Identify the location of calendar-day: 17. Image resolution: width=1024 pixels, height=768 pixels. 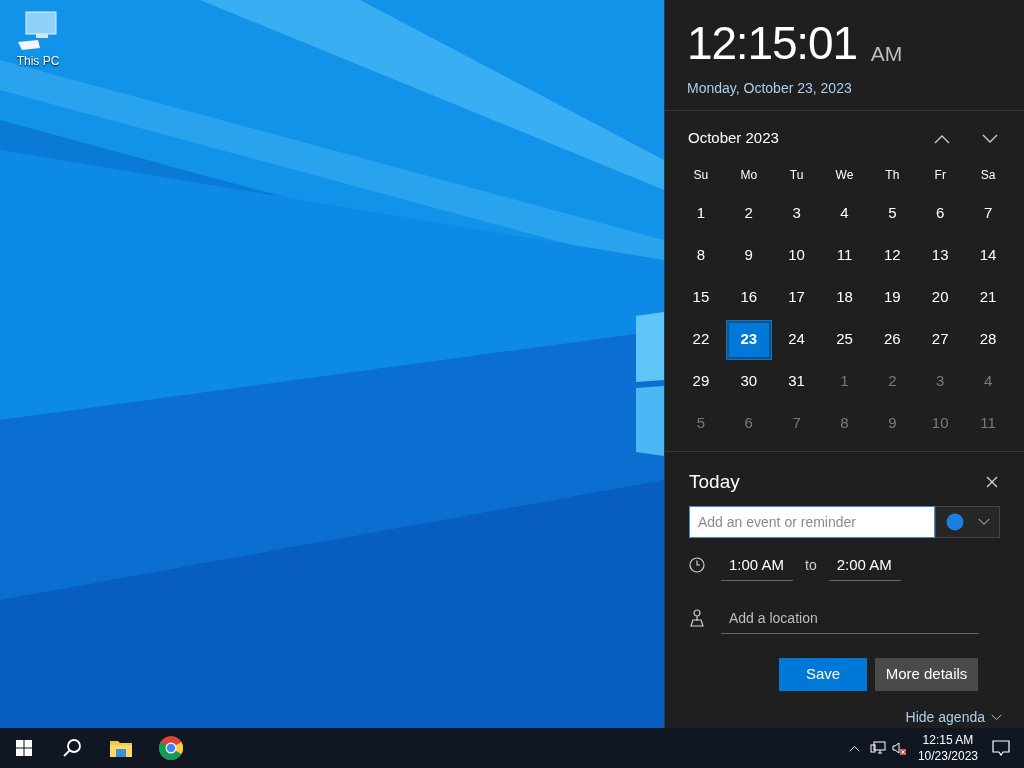
(796, 297).